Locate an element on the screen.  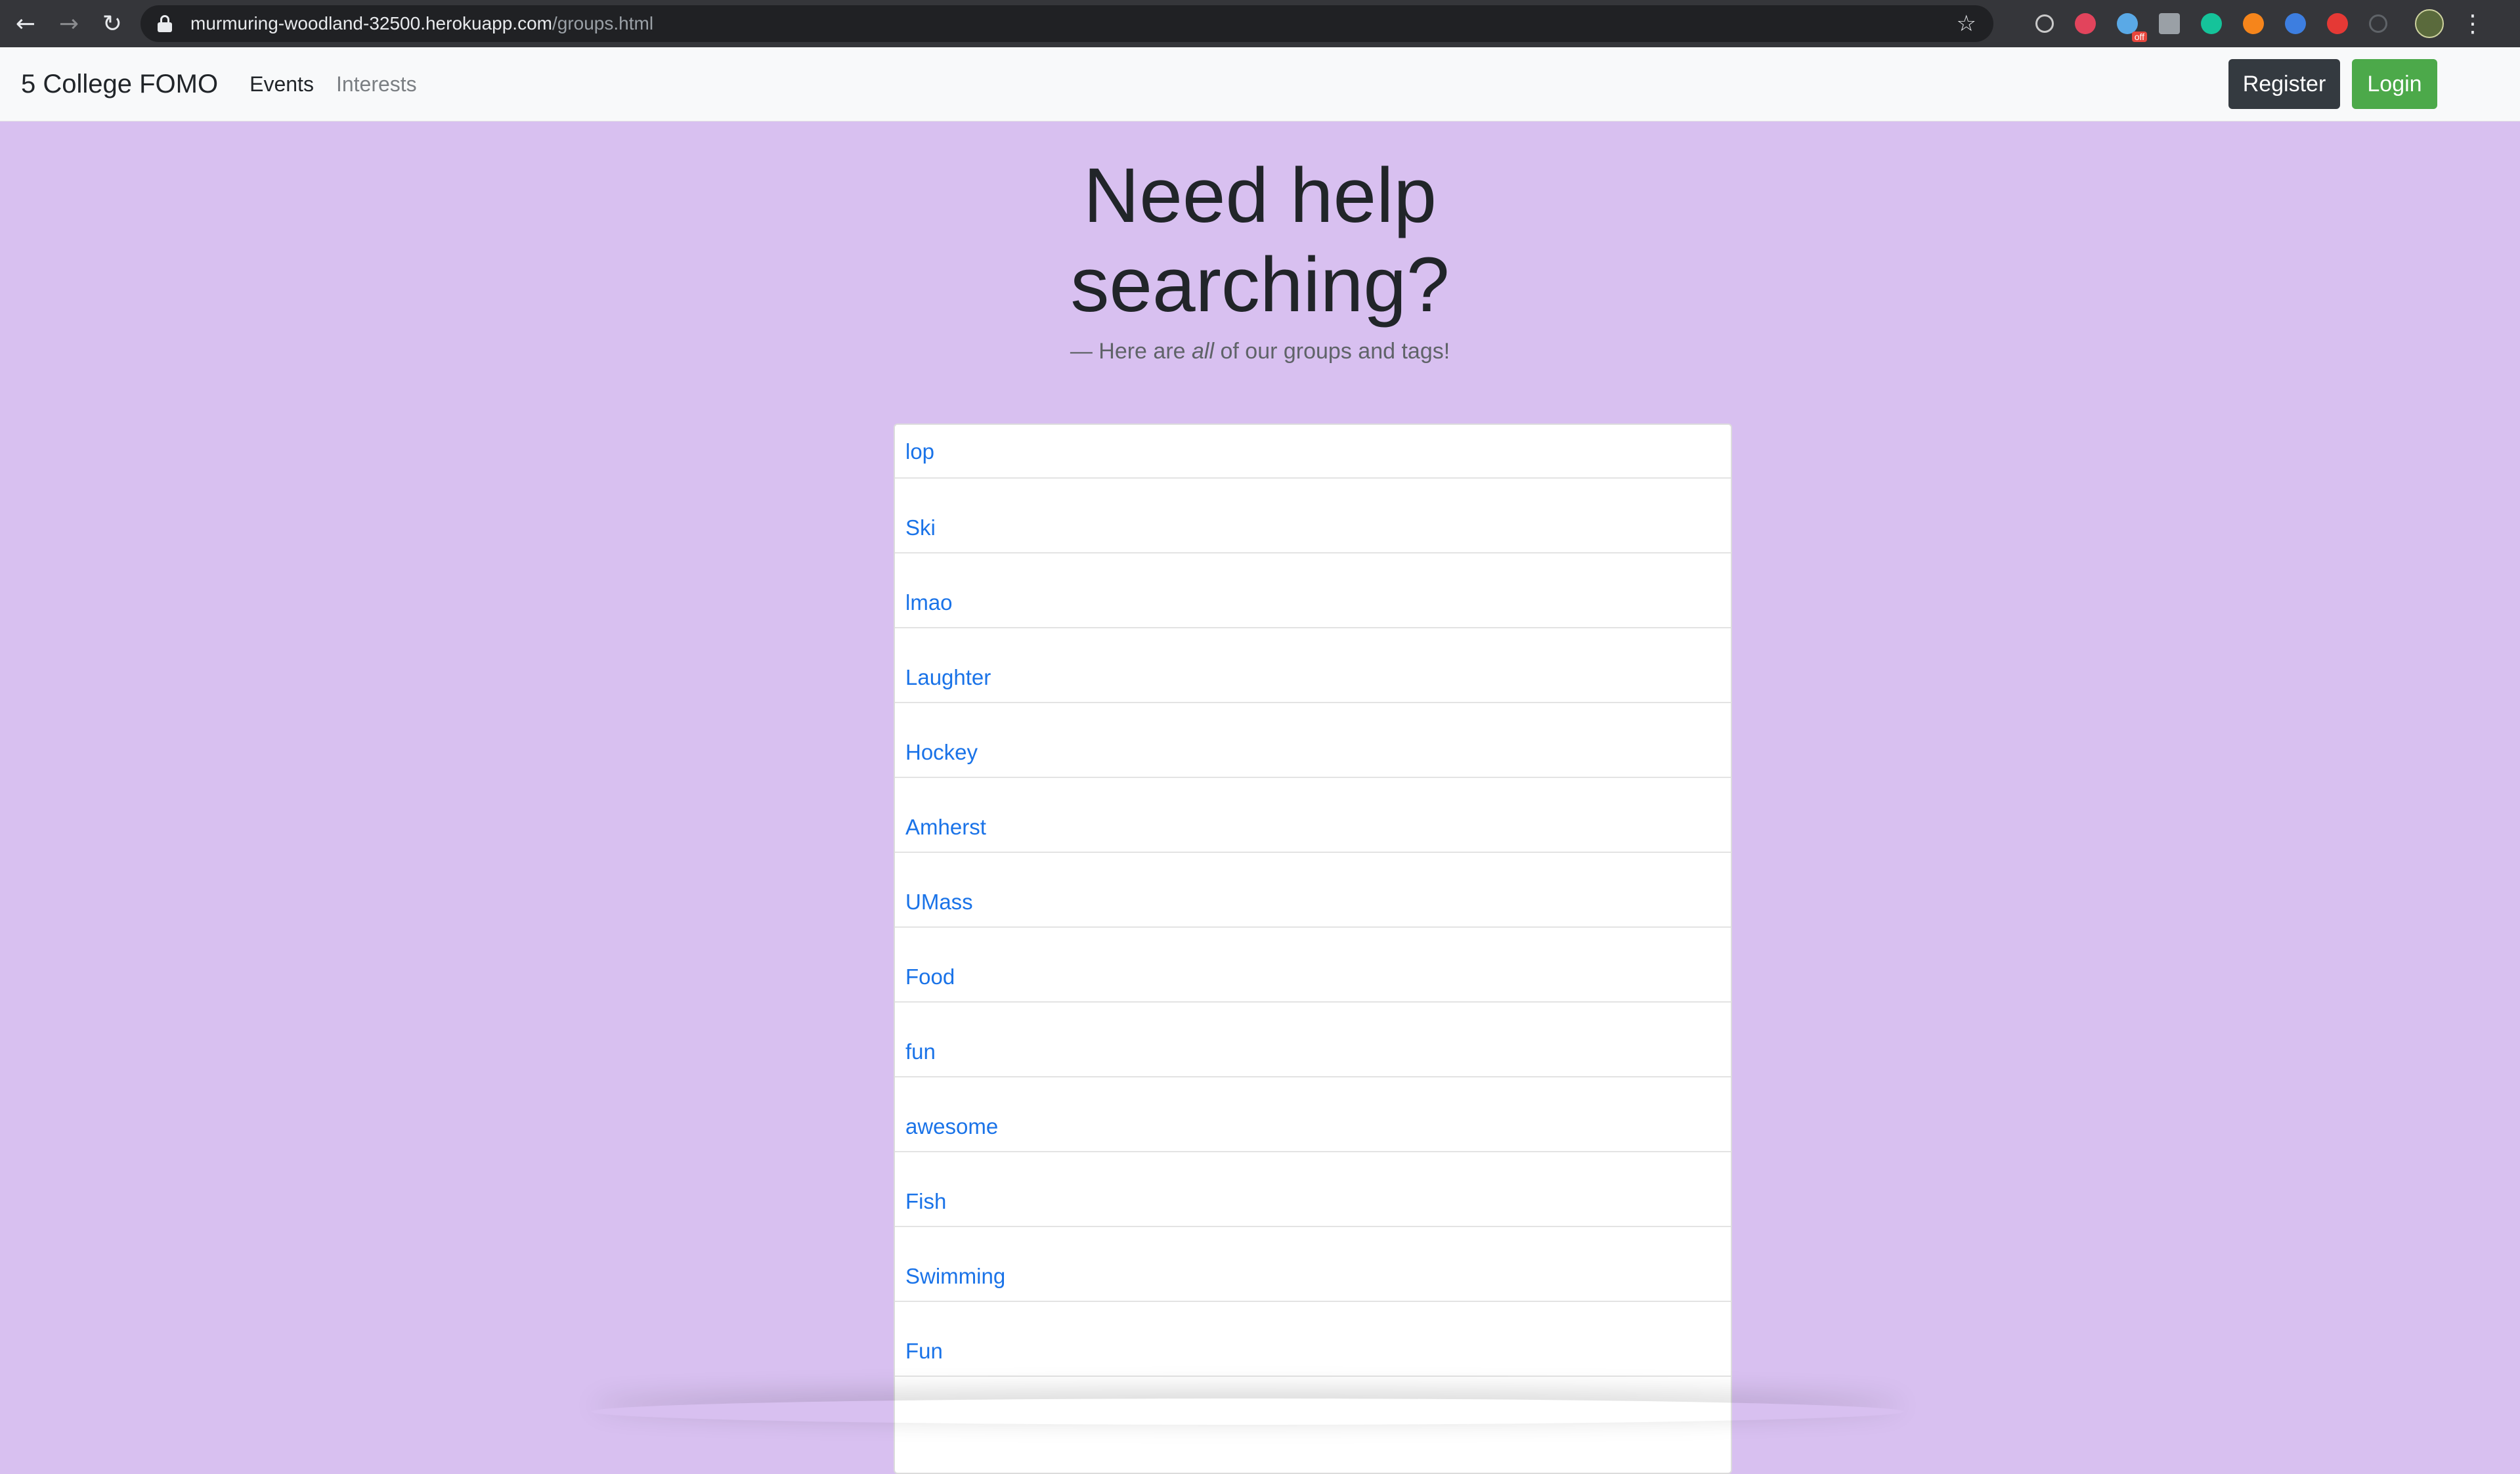
list-item: UMass is located at coordinates (1313, 890).